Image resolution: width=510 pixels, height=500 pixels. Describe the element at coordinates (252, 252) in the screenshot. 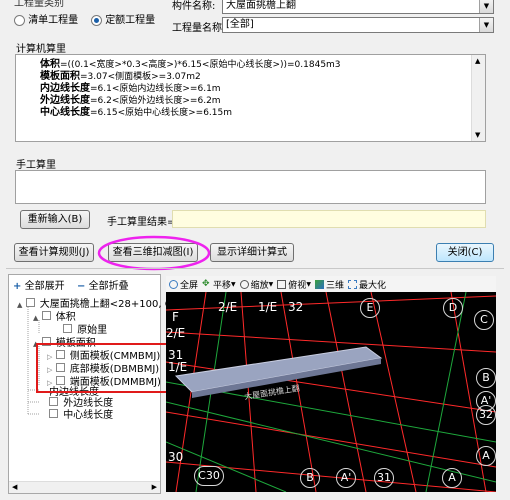

I see `show-detail-button: 显示详细计算式` at that location.